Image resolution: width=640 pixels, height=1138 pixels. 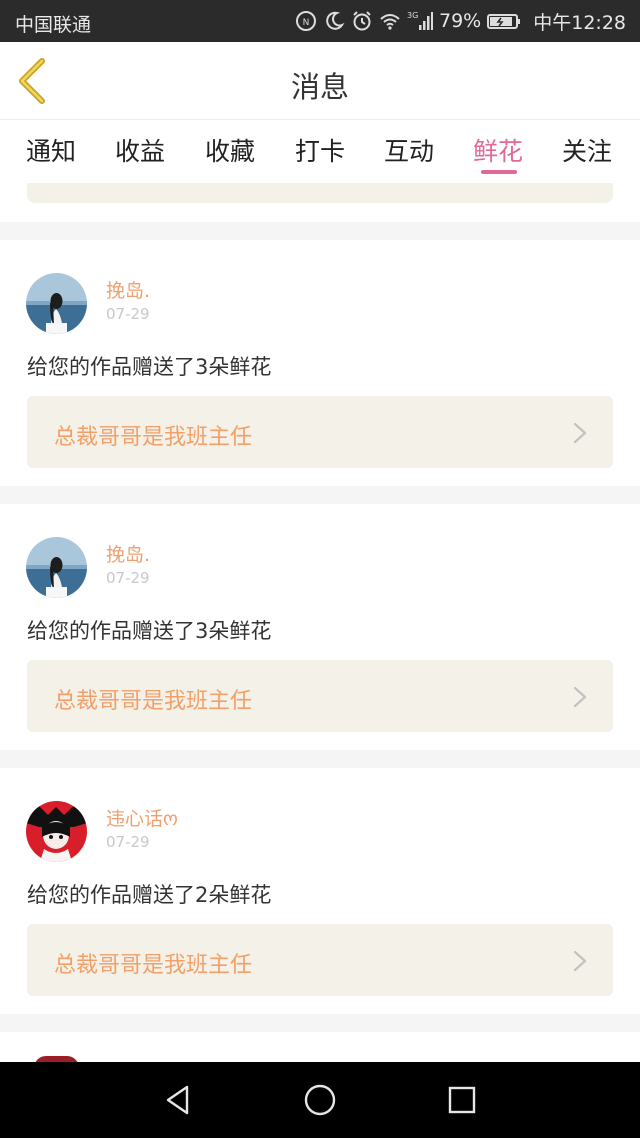 What do you see at coordinates (409, 150) in the screenshot?
I see `tab-interaction: 互动` at bounding box center [409, 150].